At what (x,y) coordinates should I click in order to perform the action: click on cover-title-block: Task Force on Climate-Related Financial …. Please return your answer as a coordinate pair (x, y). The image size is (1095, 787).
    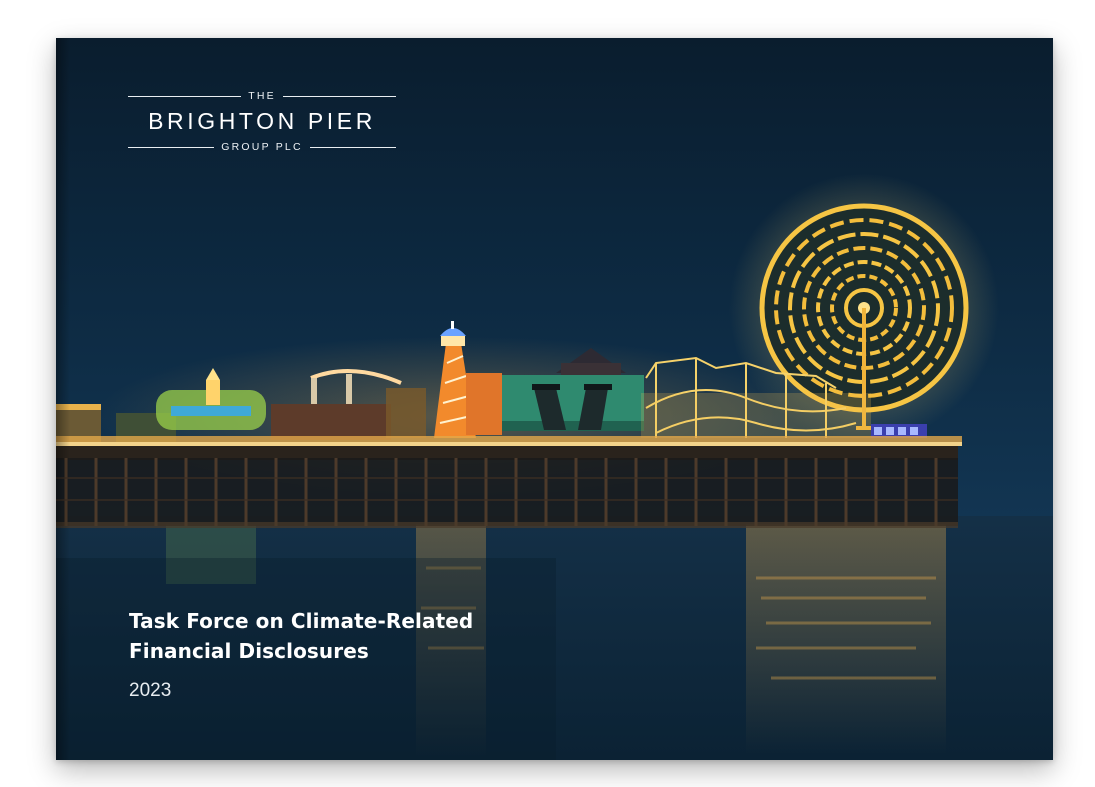
    Looking at the image, I should click on (301, 654).